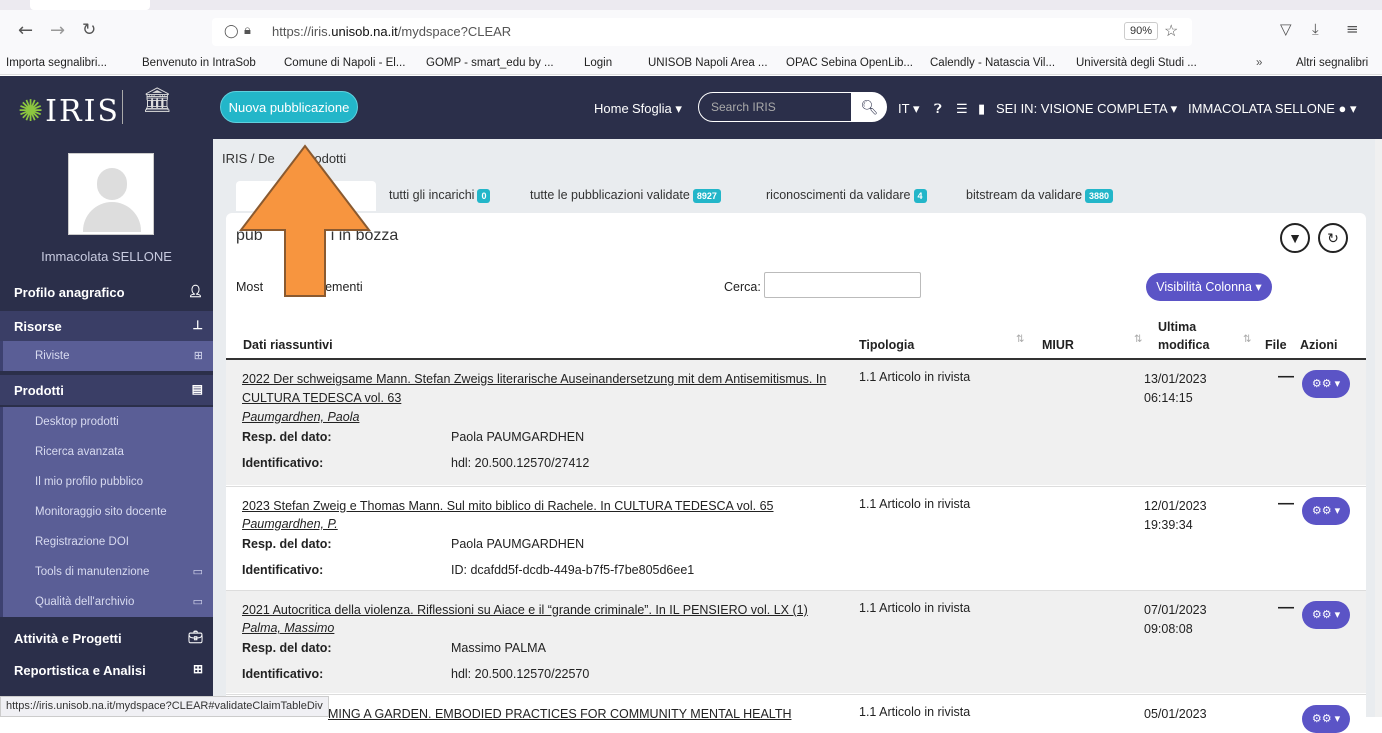 This screenshot has height=733, width=1382. What do you see at coordinates (1286, 29) in the screenshot?
I see `pocket-icon: ▽` at bounding box center [1286, 29].